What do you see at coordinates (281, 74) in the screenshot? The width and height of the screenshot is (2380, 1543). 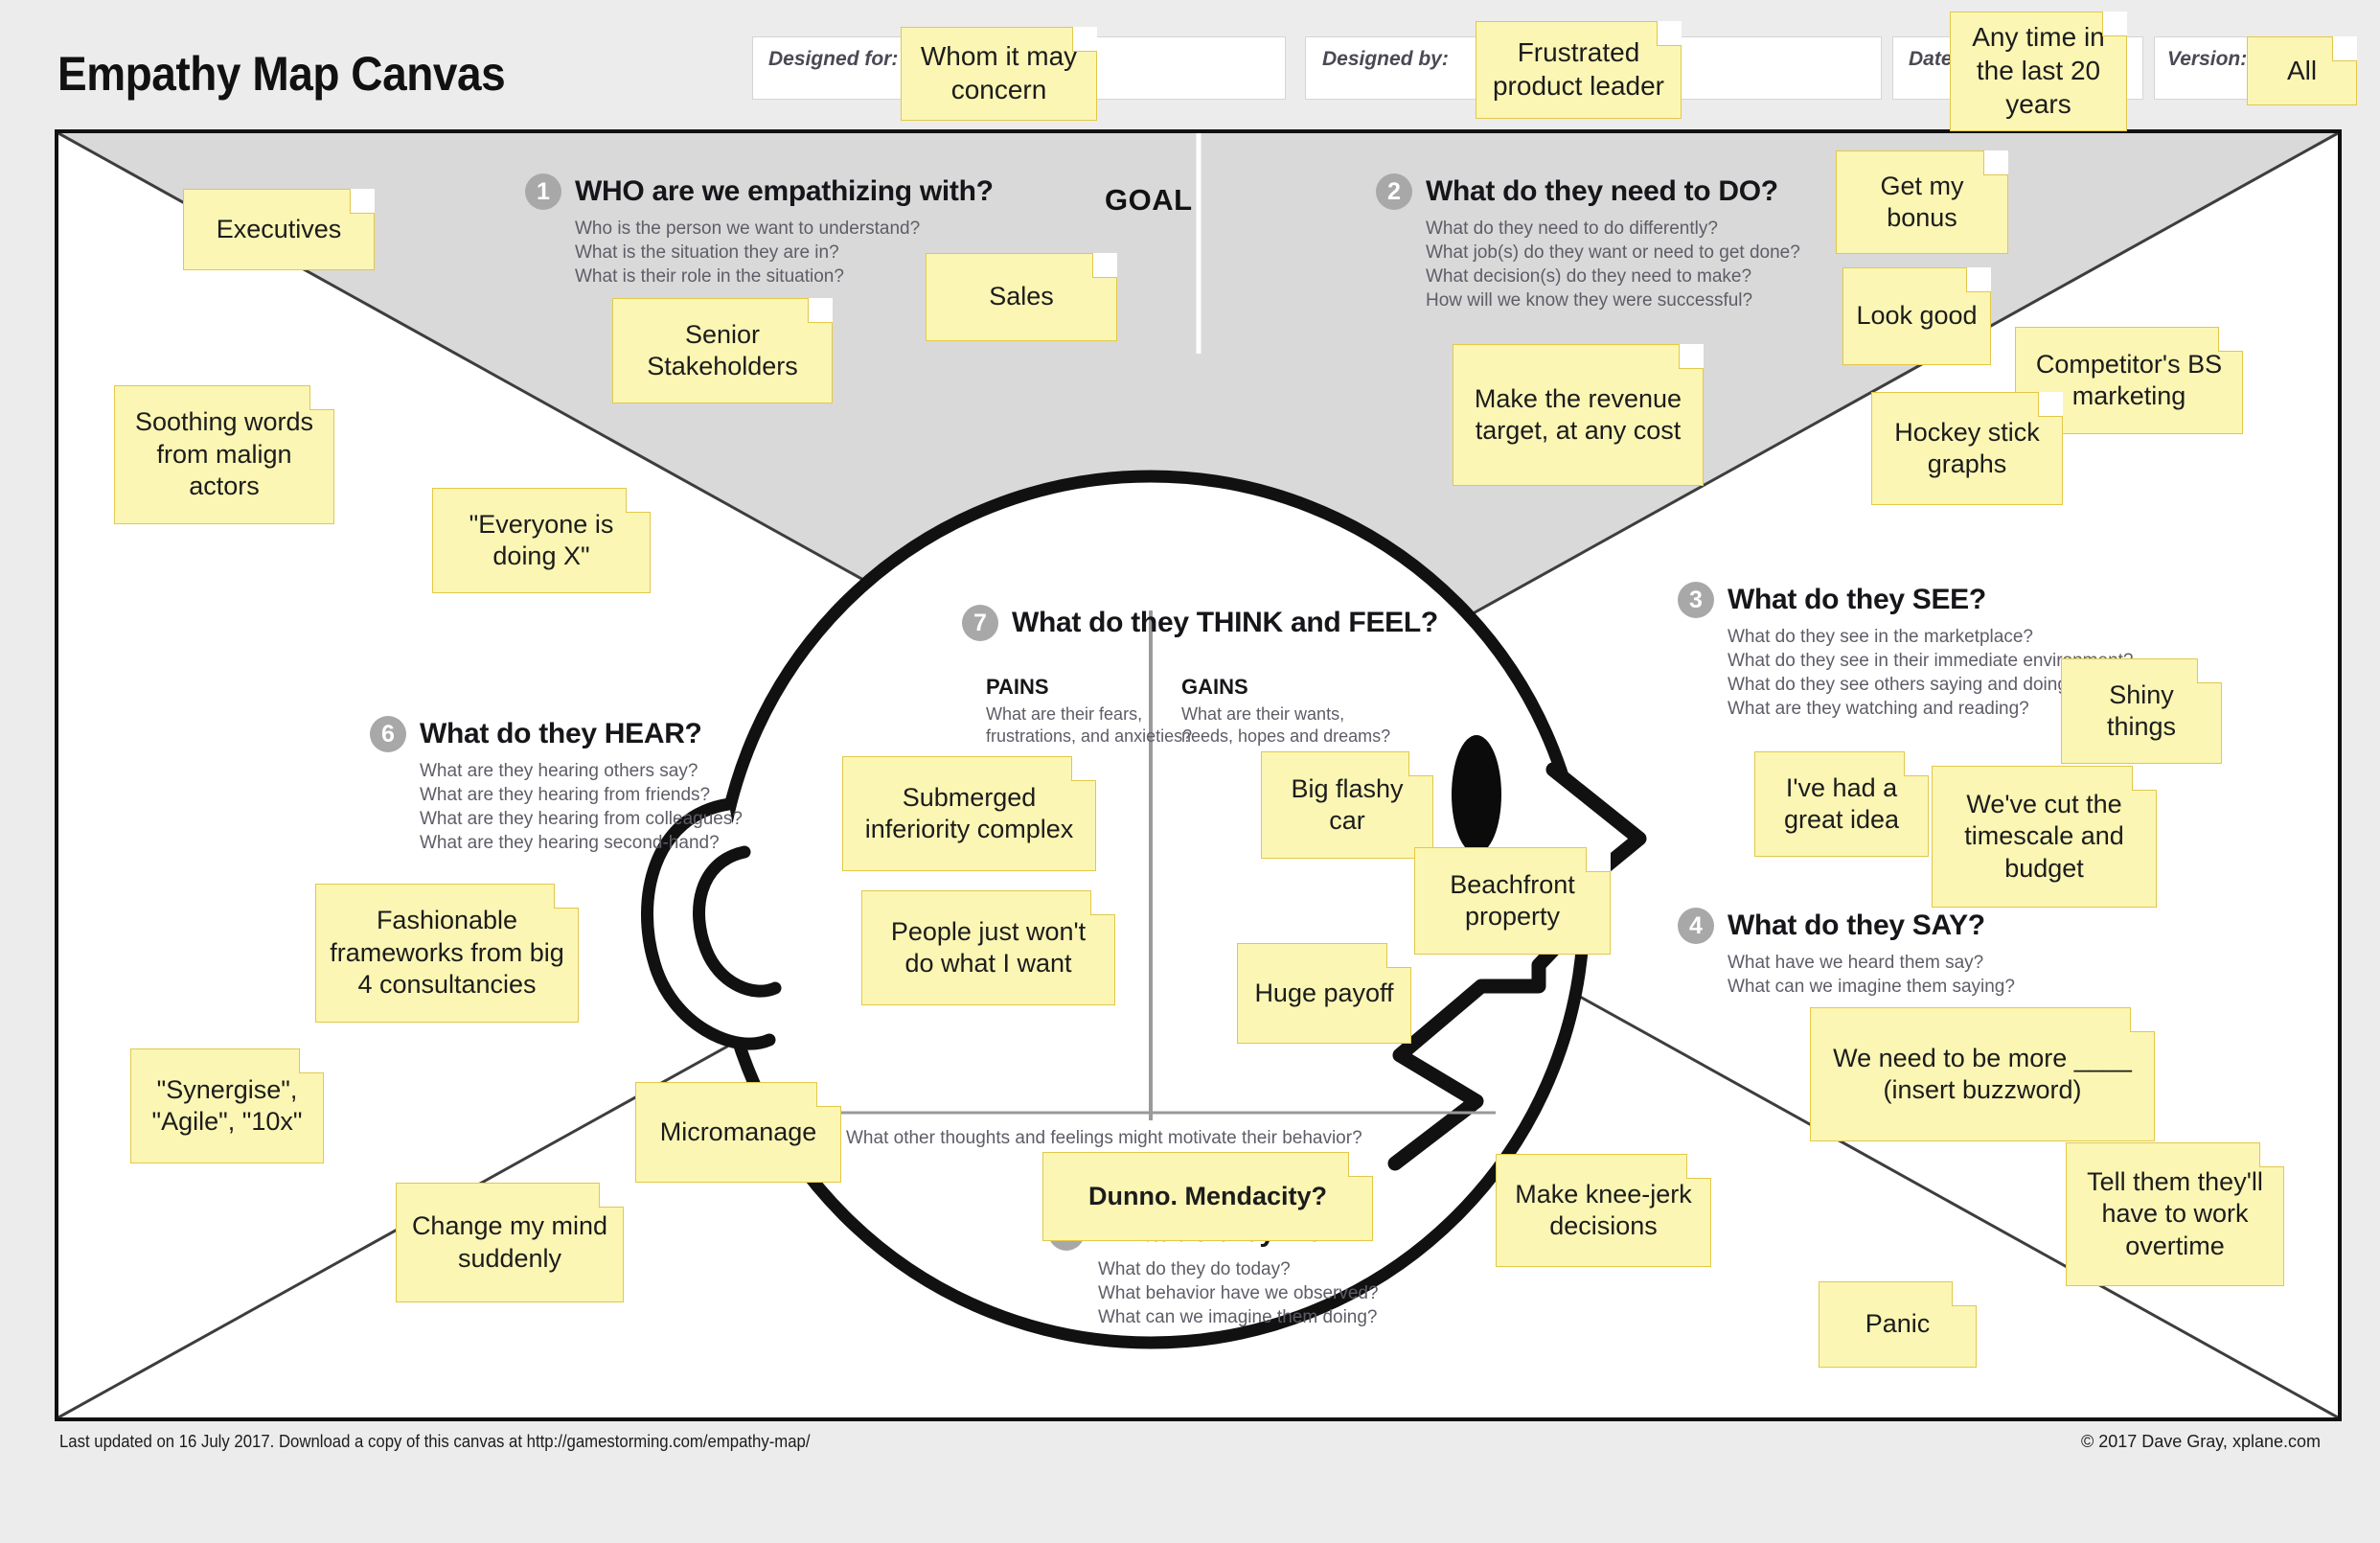 I see `page-title: Empathy Map Canvas` at bounding box center [281, 74].